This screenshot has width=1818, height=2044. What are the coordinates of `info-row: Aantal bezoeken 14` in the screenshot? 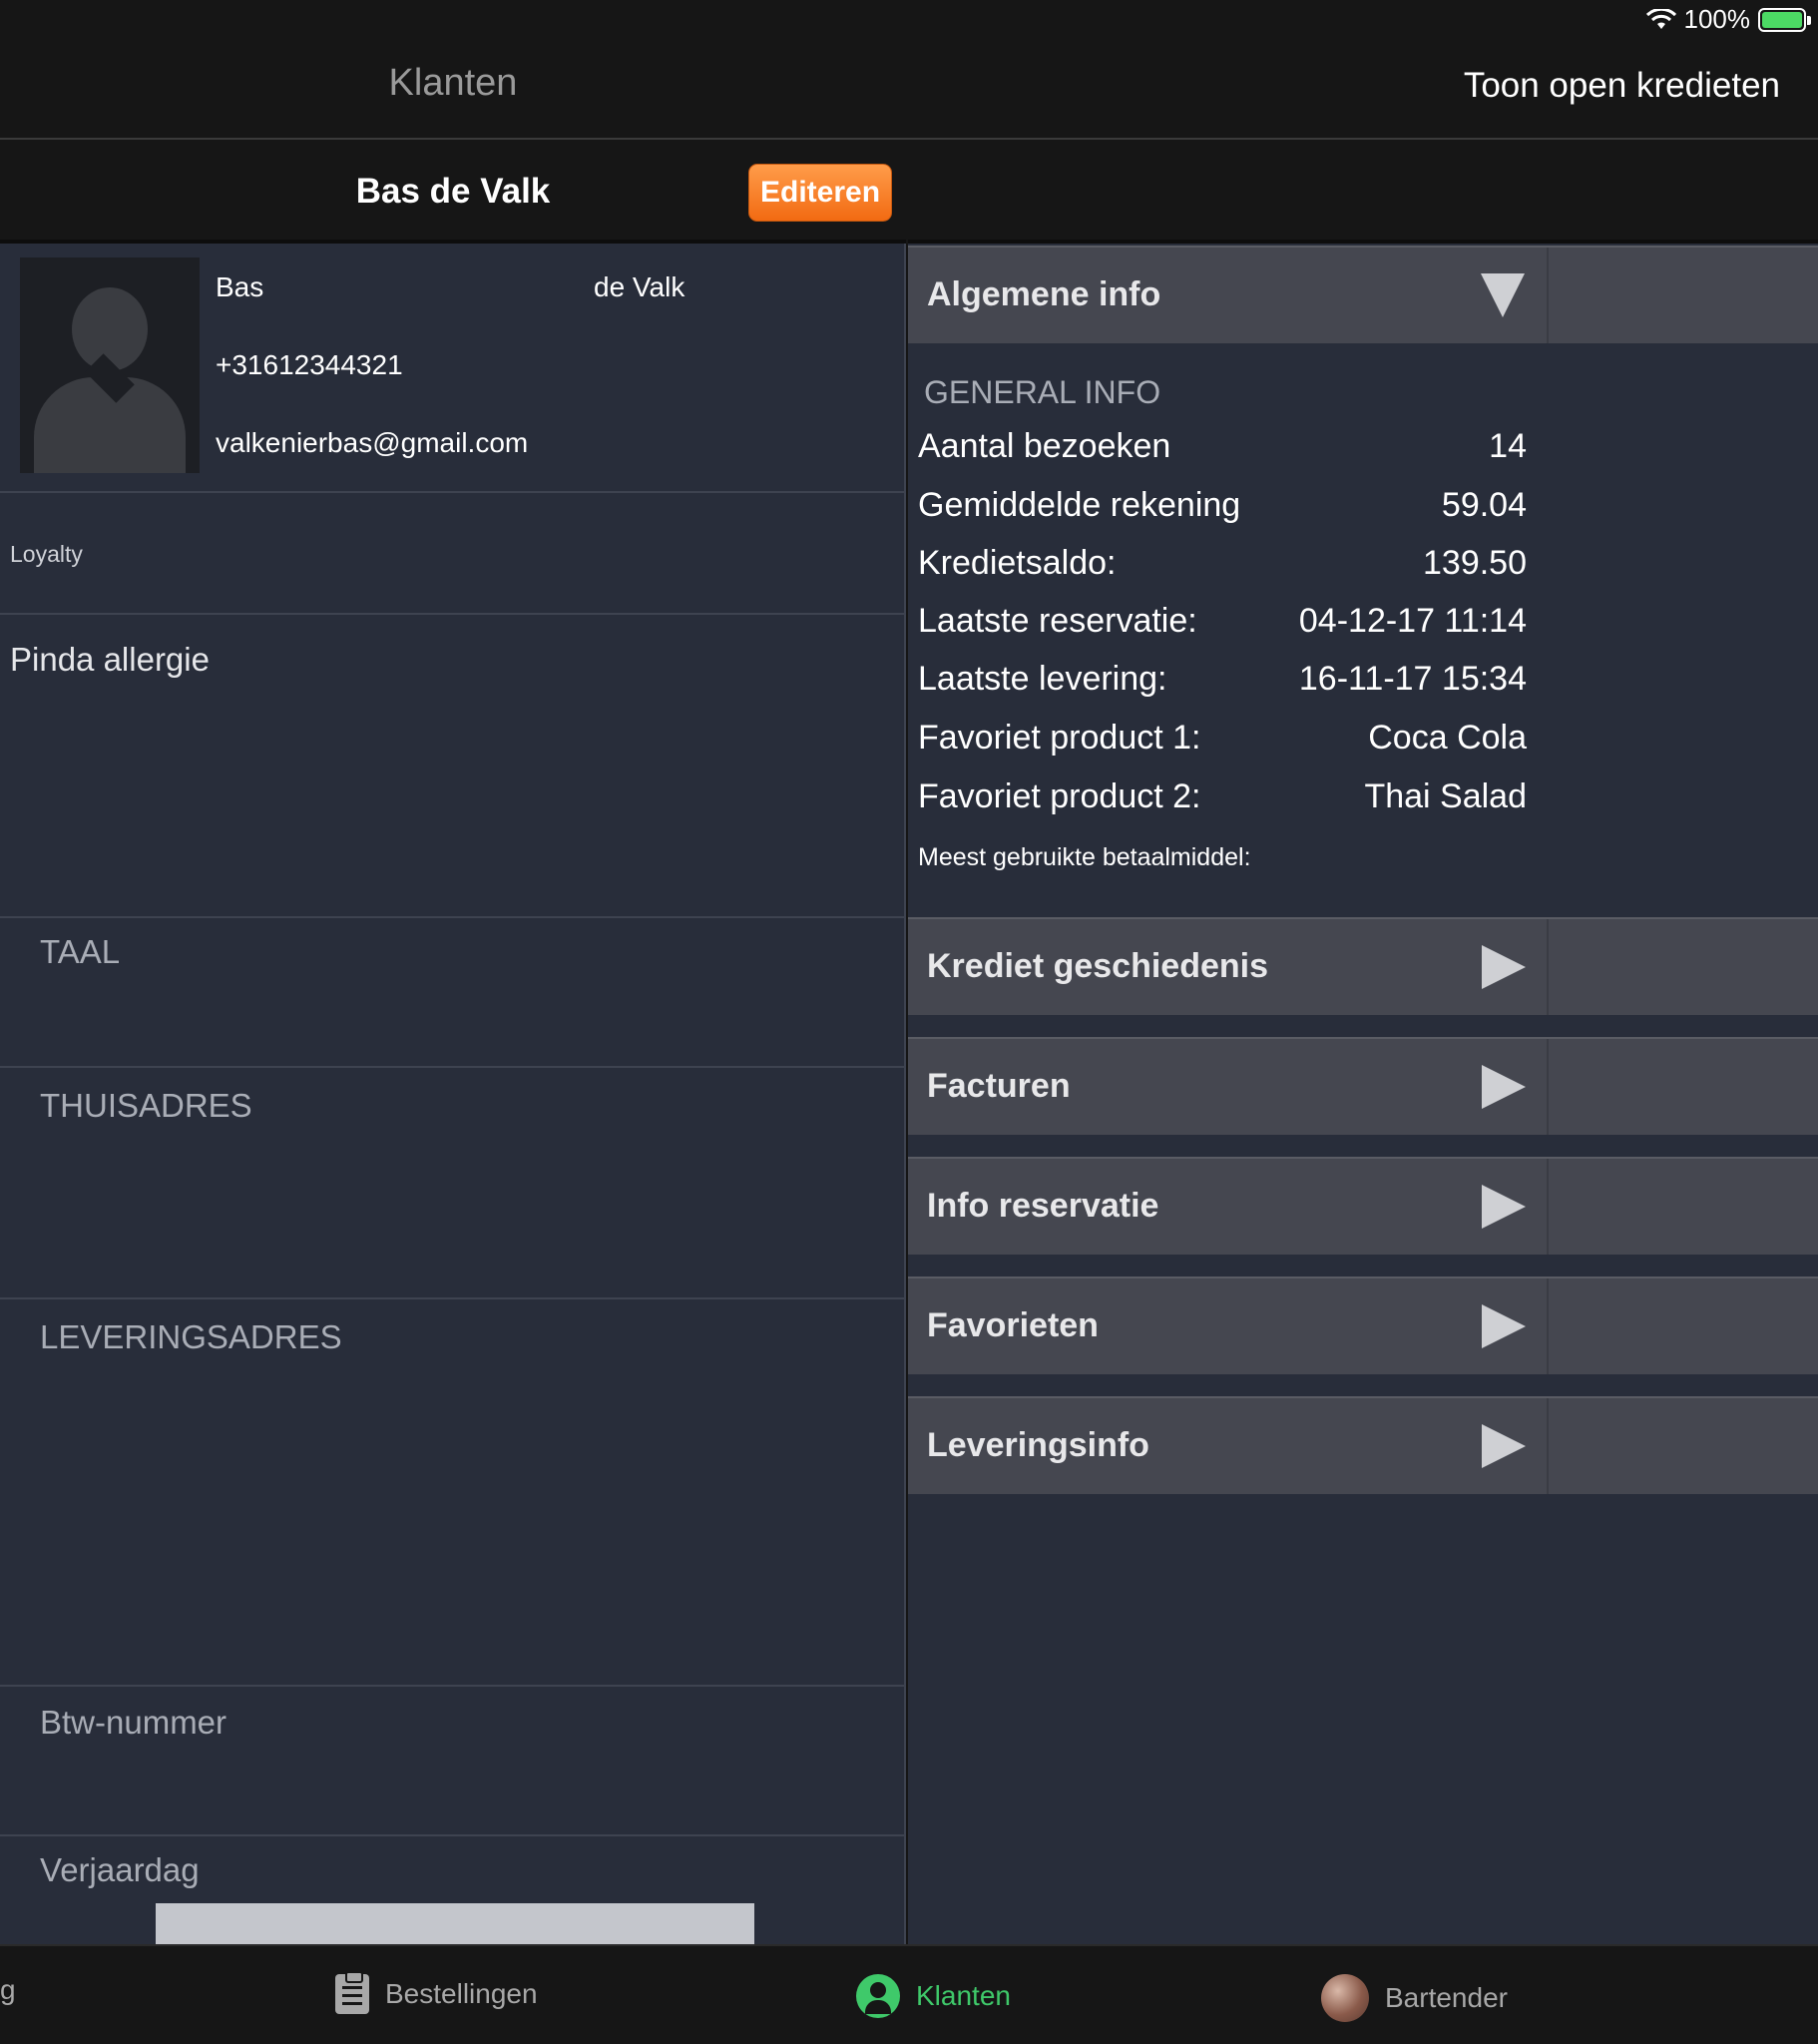 It's located at (1222, 446).